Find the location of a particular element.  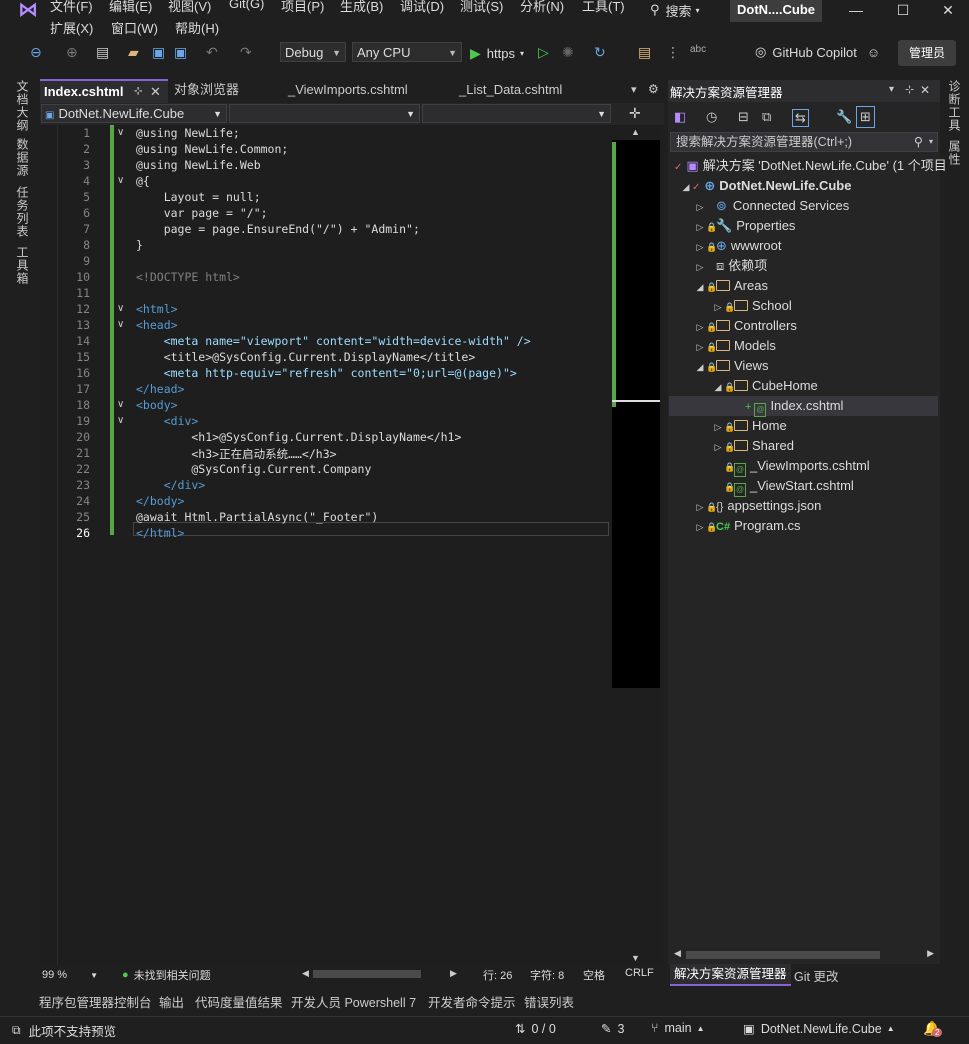

platform-select: Any CPU ▼ is located at coordinates (407, 52).